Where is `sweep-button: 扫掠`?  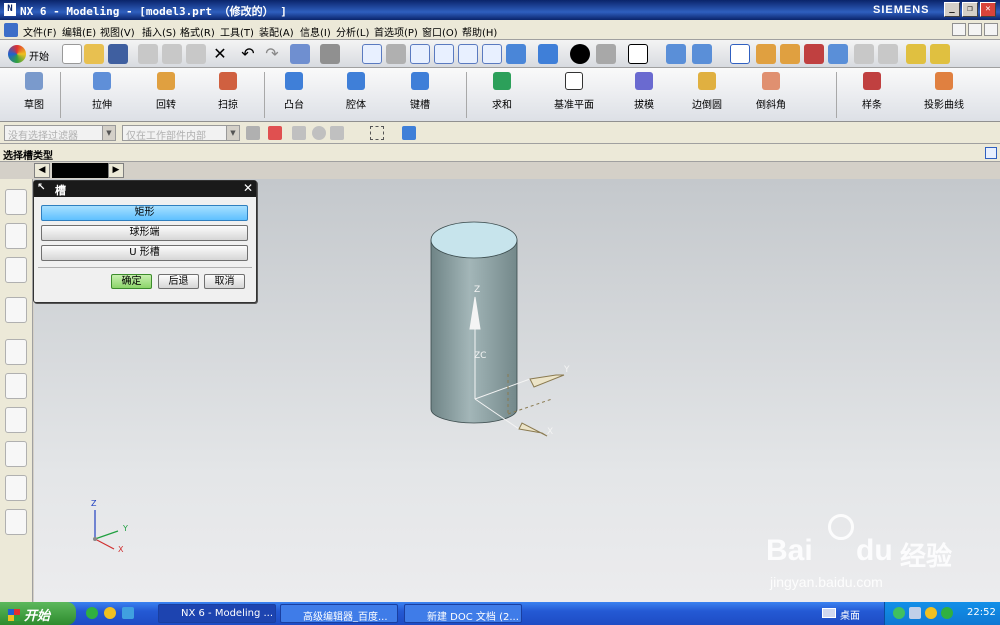 sweep-button: 扫掠 is located at coordinates (228, 91).